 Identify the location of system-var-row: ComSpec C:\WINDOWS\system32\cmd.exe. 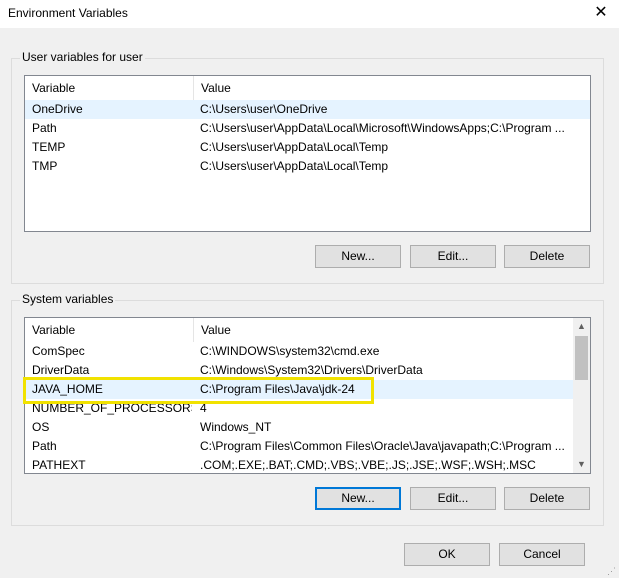
(307, 351).